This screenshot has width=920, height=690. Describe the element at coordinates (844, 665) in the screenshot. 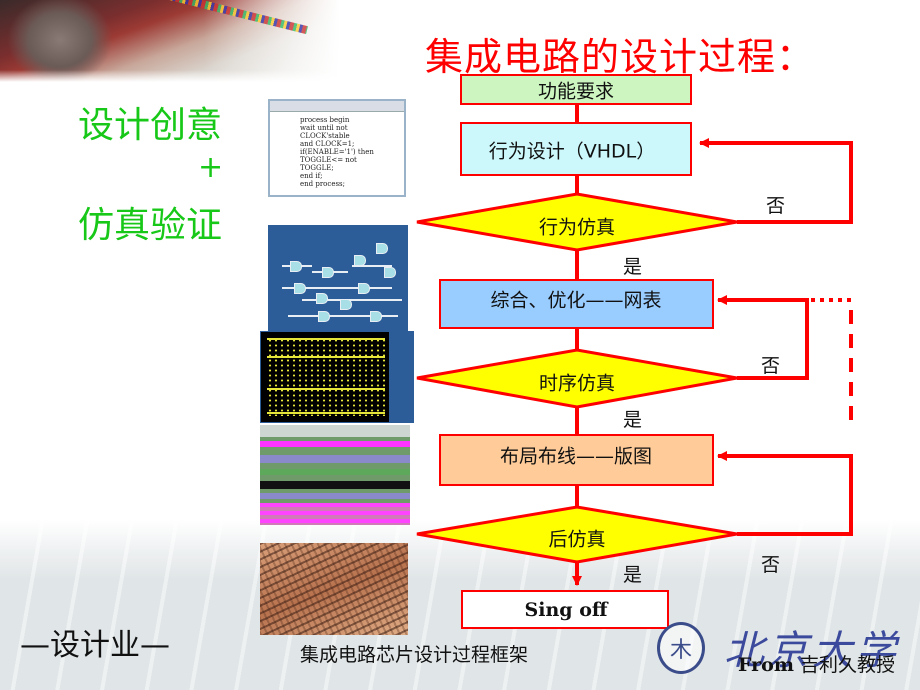

I see `credit-name: 吉利久教授` at that location.